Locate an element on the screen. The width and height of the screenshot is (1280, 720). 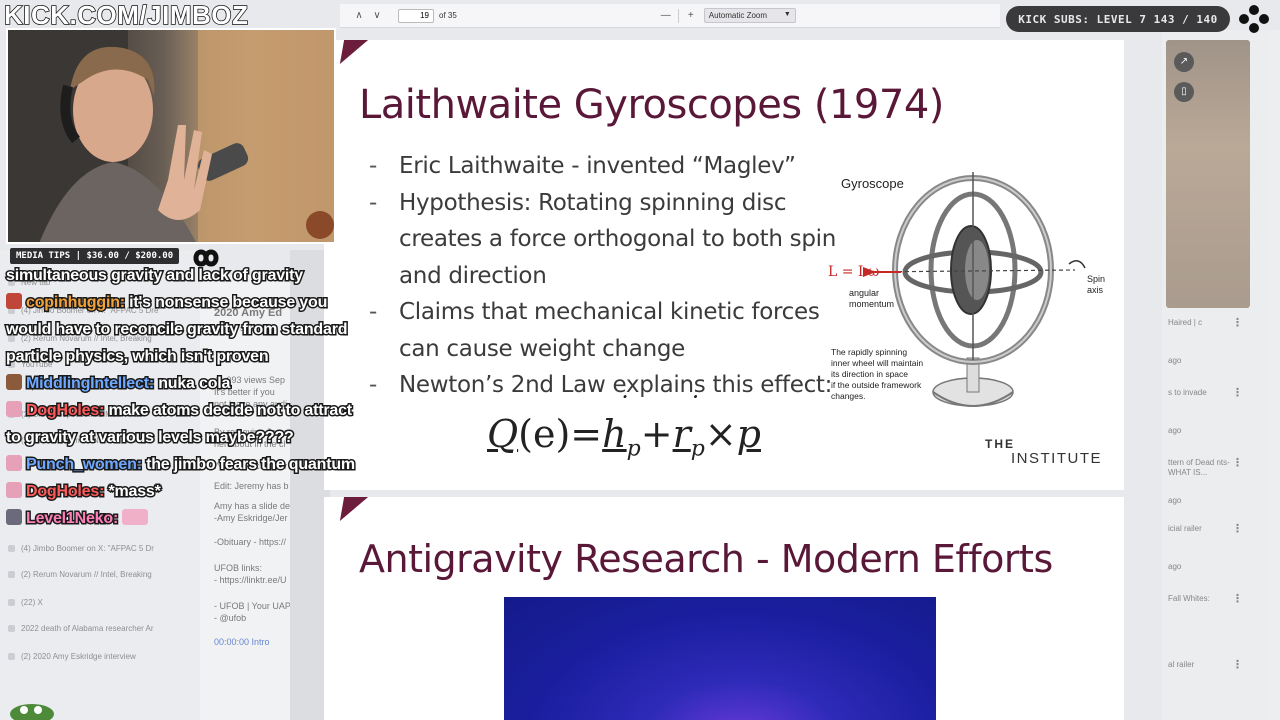
recommended-video-thumbnail is located at coordinates (1208, 174).